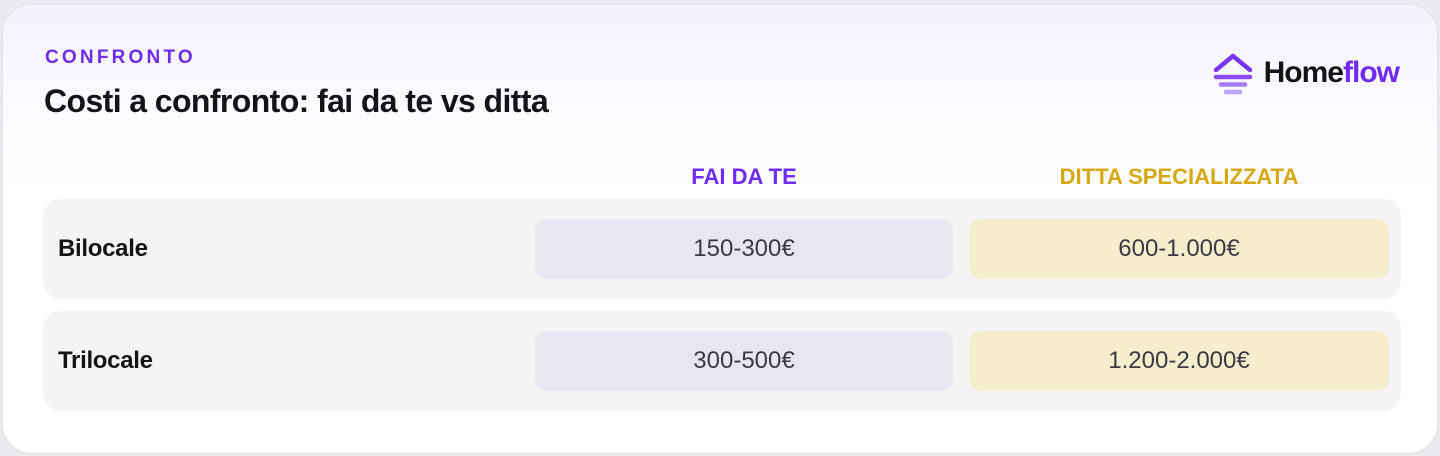 This screenshot has height=456, width=1440. Describe the element at coordinates (120, 57) in the screenshot. I see `section-eyebrow: CONFRONTO` at that location.